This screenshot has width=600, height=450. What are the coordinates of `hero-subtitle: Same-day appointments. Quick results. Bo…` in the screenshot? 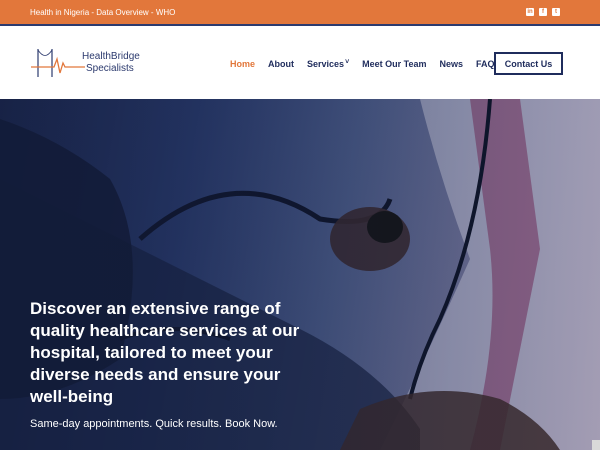 It's located at (154, 424).